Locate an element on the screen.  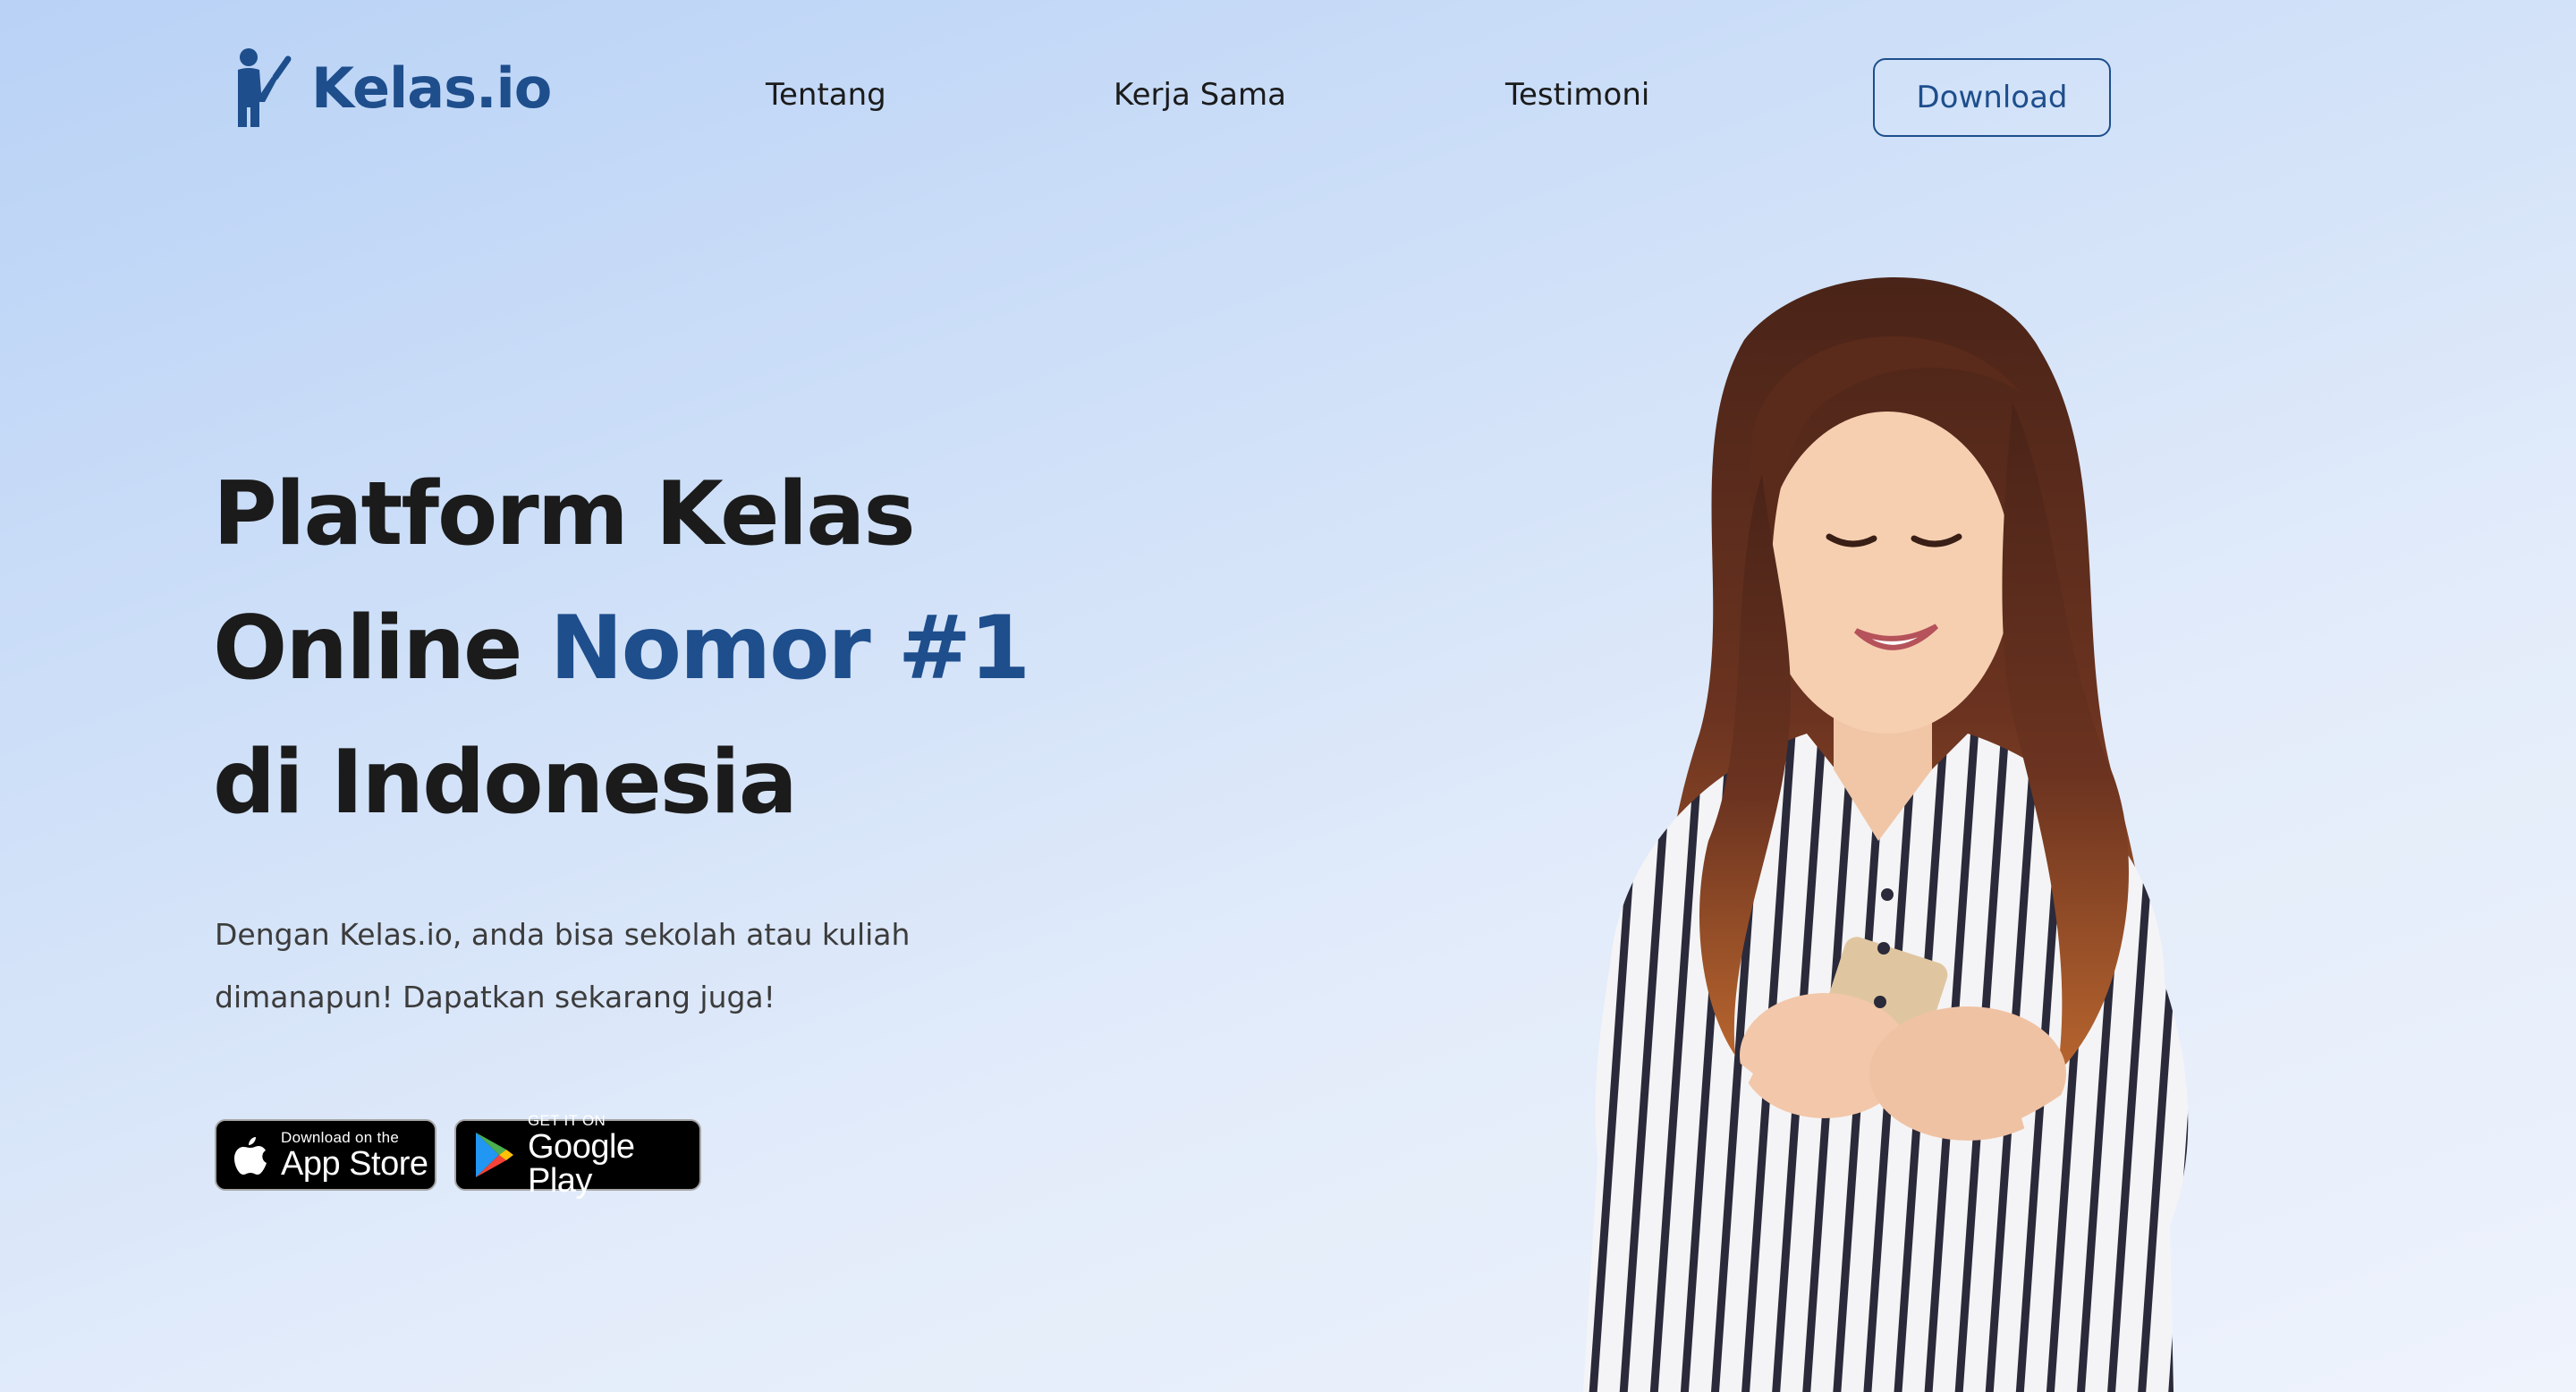
google-play-big-label: Google Play is located at coordinates (581, 1163).